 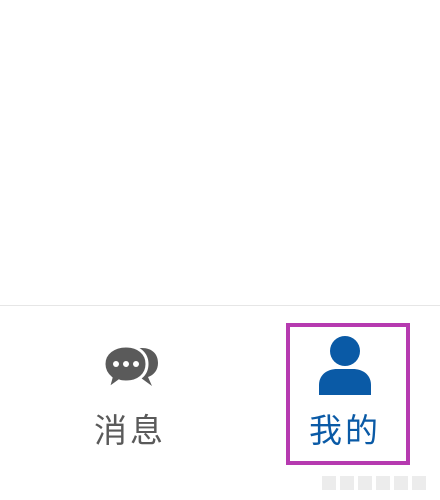 What do you see at coordinates (130, 368) in the screenshot?
I see `chat-bubbles-icon` at bounding box center [130, 368].